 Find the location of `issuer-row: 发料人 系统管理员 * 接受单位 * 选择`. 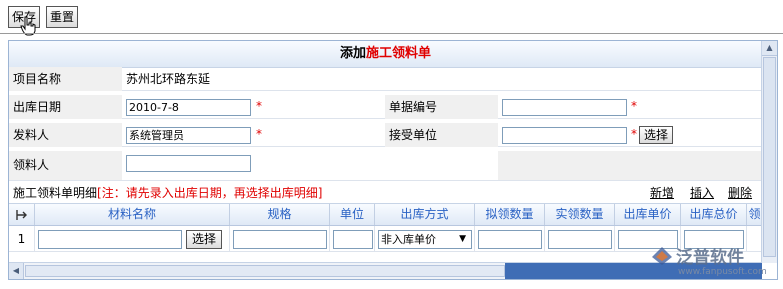

issuer-row: 发料人 系统管理员 * 接受单位 * 选择 is located at coordinates (385, 135).